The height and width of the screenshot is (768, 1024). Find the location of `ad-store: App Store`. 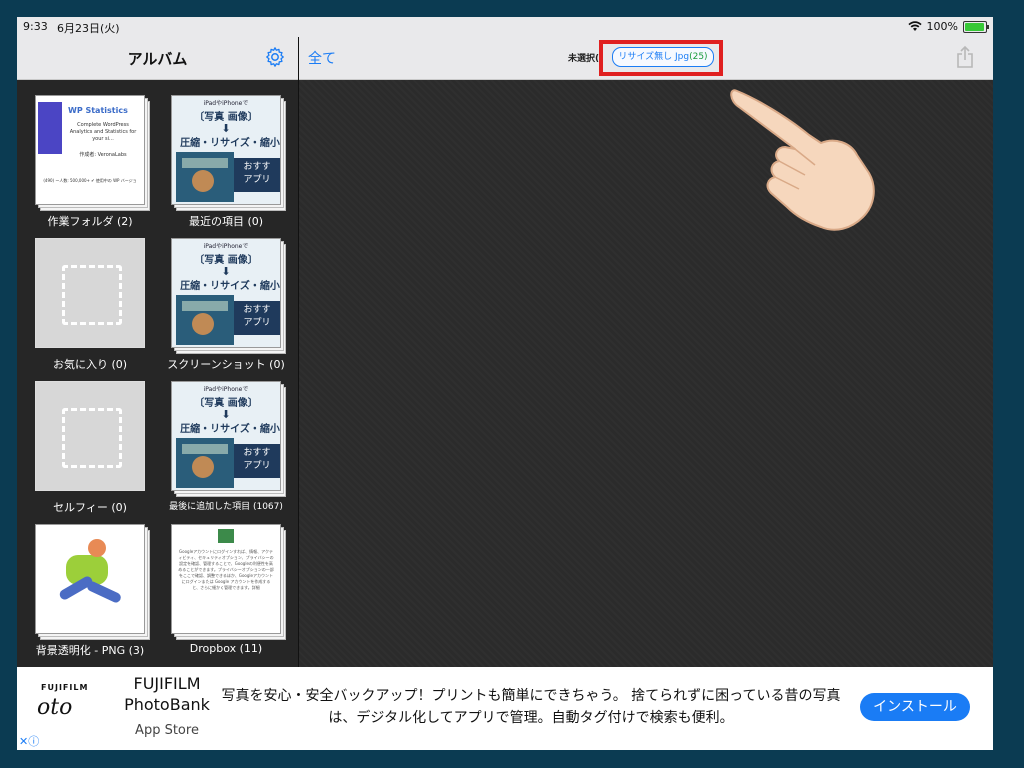

ad-store: App Store is located at coordinates (167, 730).